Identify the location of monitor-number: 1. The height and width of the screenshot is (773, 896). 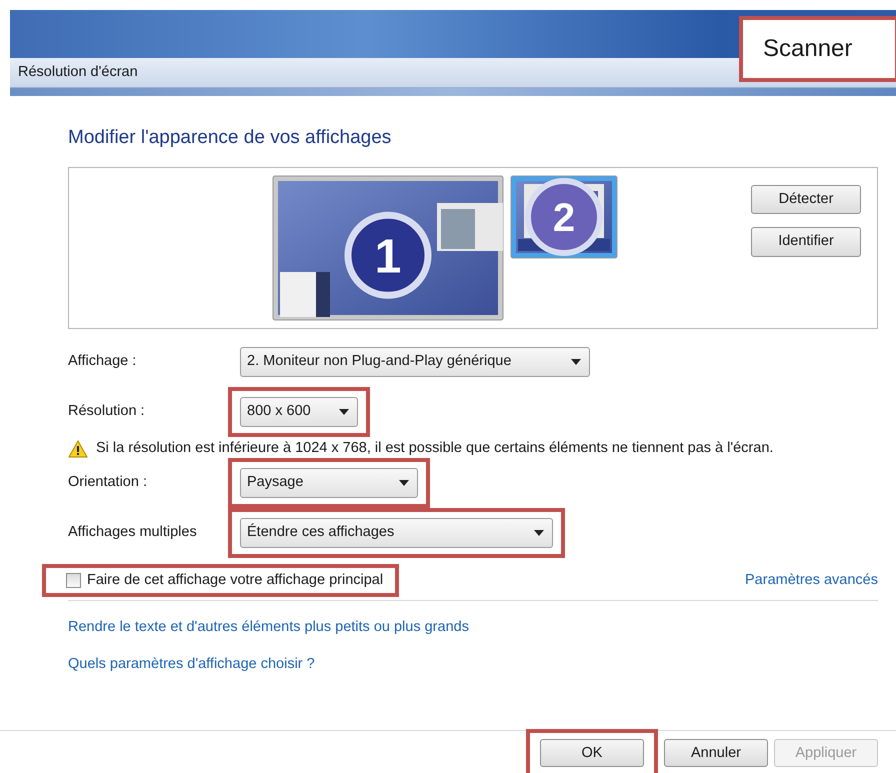
(388, 256).